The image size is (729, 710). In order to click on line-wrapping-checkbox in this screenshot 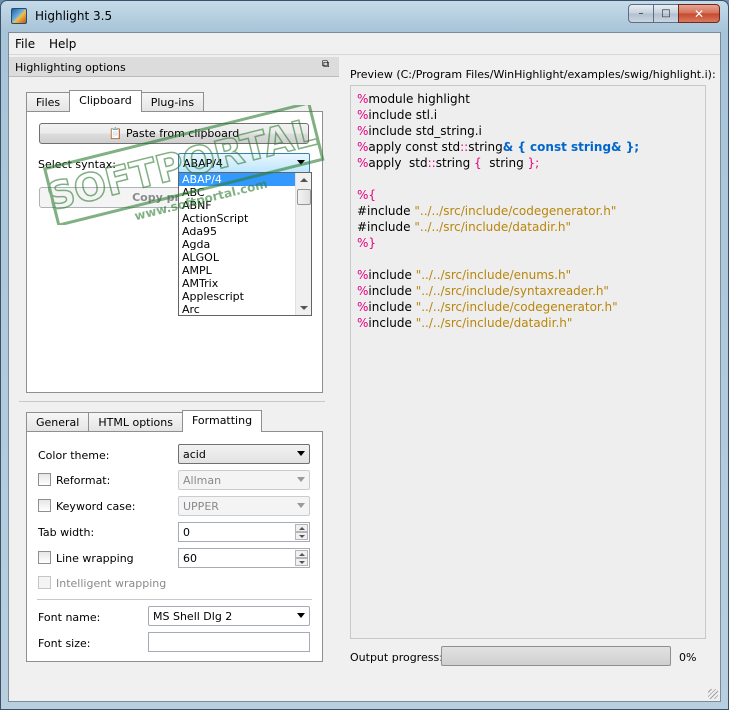, I will do `click(44, 557)`.